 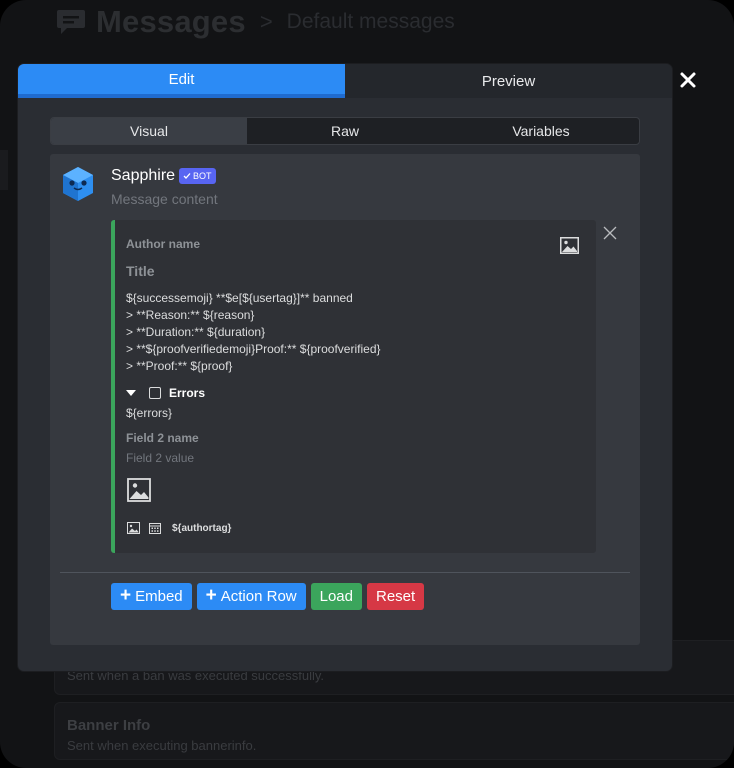 What do you see at coordinates (149, 131) in the screenshot?
I see `tab-visual: Visual` at bounding box center [149, 131].